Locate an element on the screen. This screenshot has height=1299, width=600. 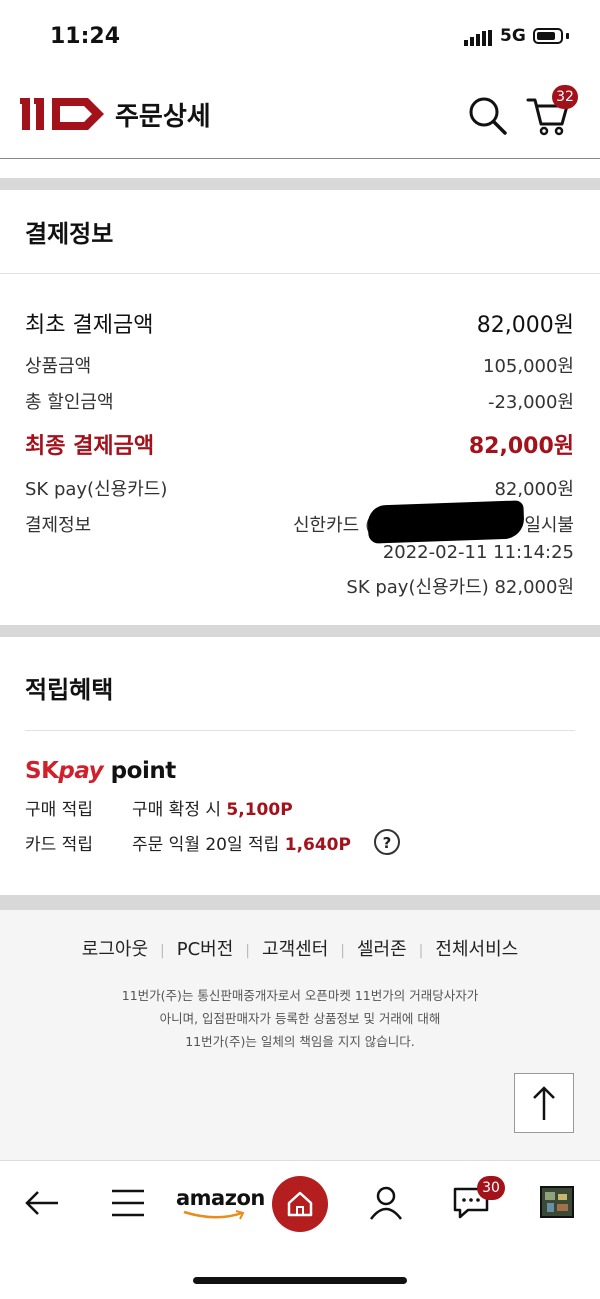
footer-links: 로그아웃 | PC버전 | 고객센터 | 셀러존 | 전체서비스 is located at coordinates (300, 949).